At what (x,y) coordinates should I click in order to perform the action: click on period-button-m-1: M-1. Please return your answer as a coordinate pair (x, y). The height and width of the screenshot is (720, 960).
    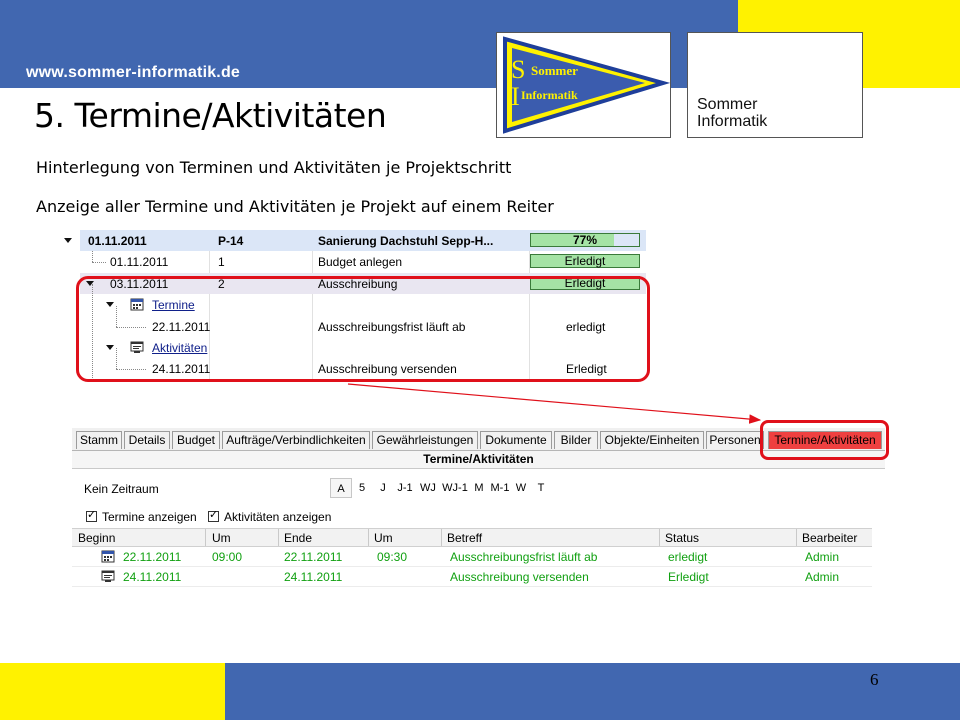
    Looking at the image, I should click on (500, 488).